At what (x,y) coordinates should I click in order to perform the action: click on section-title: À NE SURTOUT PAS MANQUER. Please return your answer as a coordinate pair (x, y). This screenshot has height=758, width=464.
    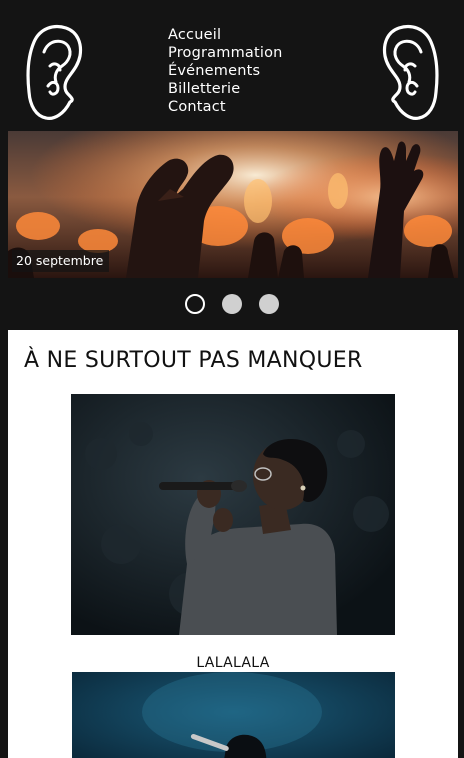
    Looking at the image, I should click on (193, 360).